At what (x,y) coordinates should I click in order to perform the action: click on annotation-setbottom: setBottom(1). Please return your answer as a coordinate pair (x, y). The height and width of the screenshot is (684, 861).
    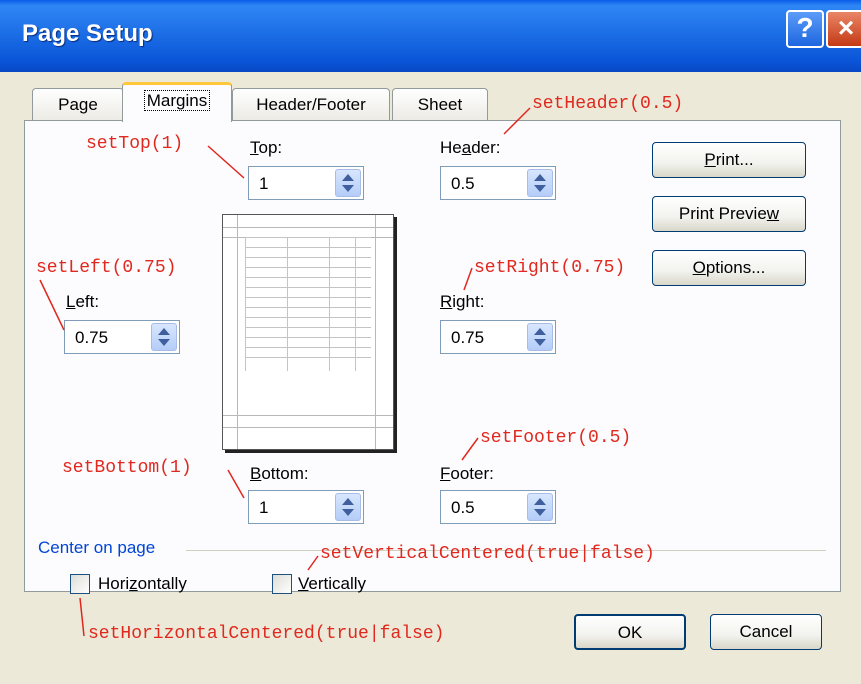
    Looking at the image, I should click on (127, 468).